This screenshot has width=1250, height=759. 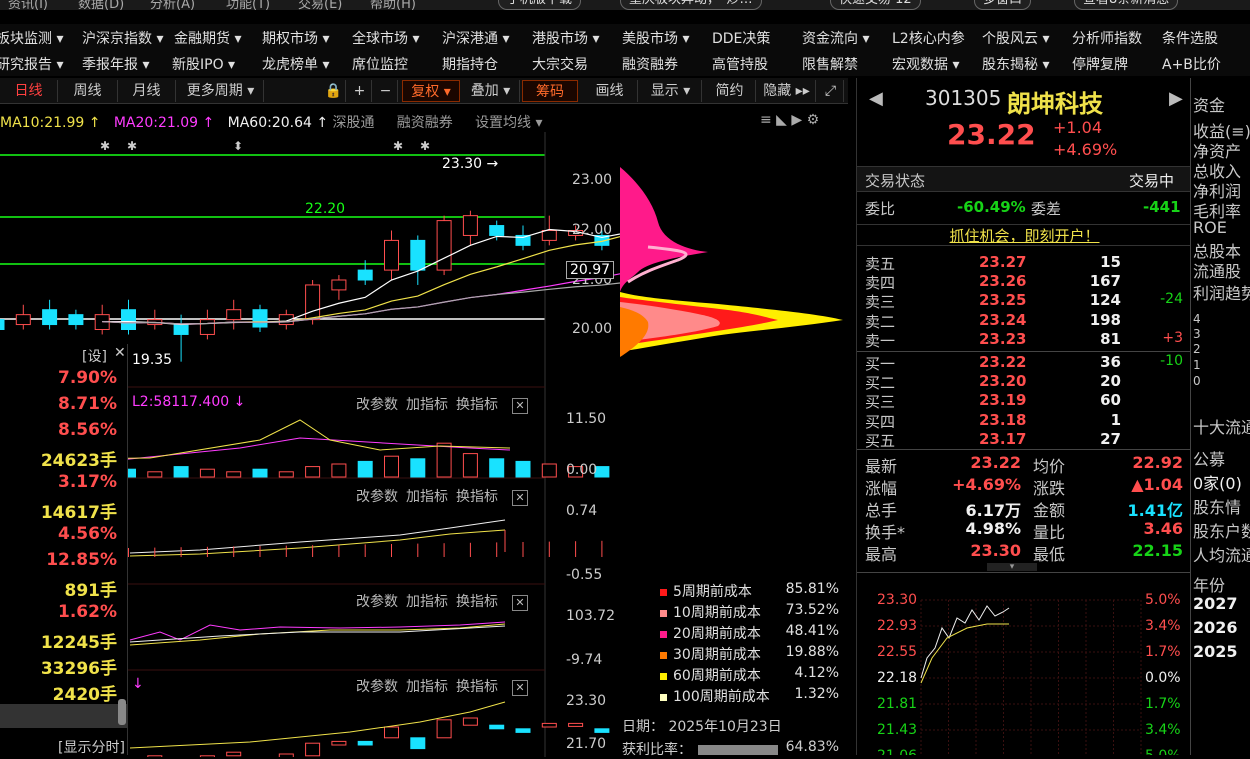 I want to click on hide-button: 隐藏 ▸▸, so click(x=787, y=91).